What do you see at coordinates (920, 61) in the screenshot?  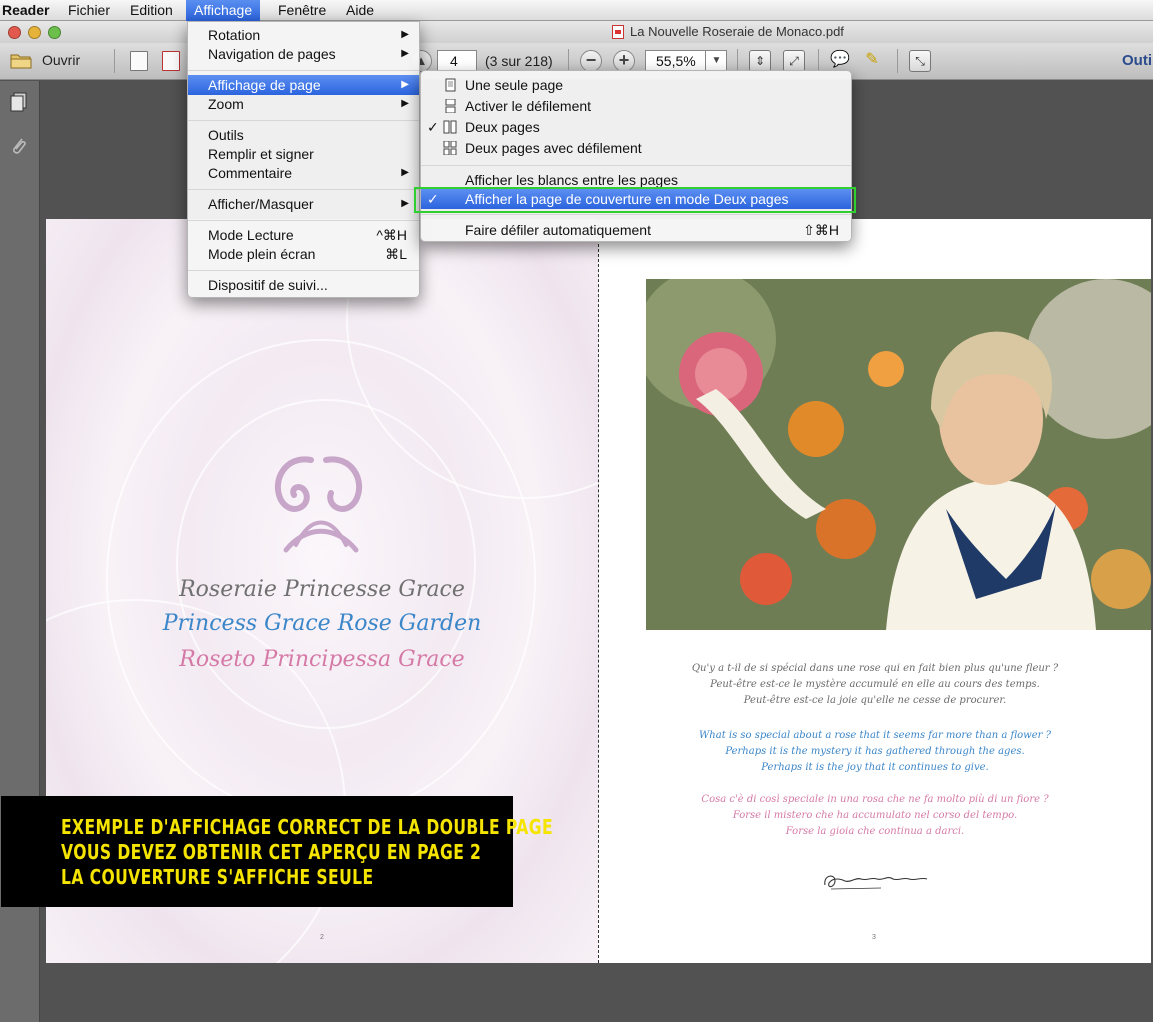 I see `fullscreen-icon: ⤡` at bounding box center [920, 61].